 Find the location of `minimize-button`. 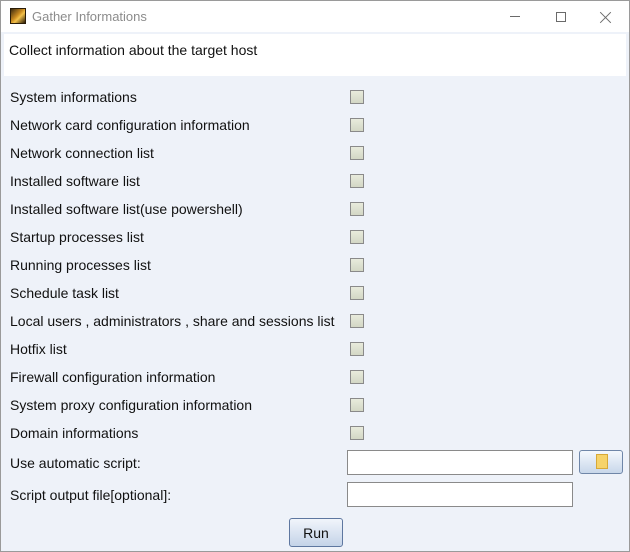

minimize-button is located at coordinates (515, 16).